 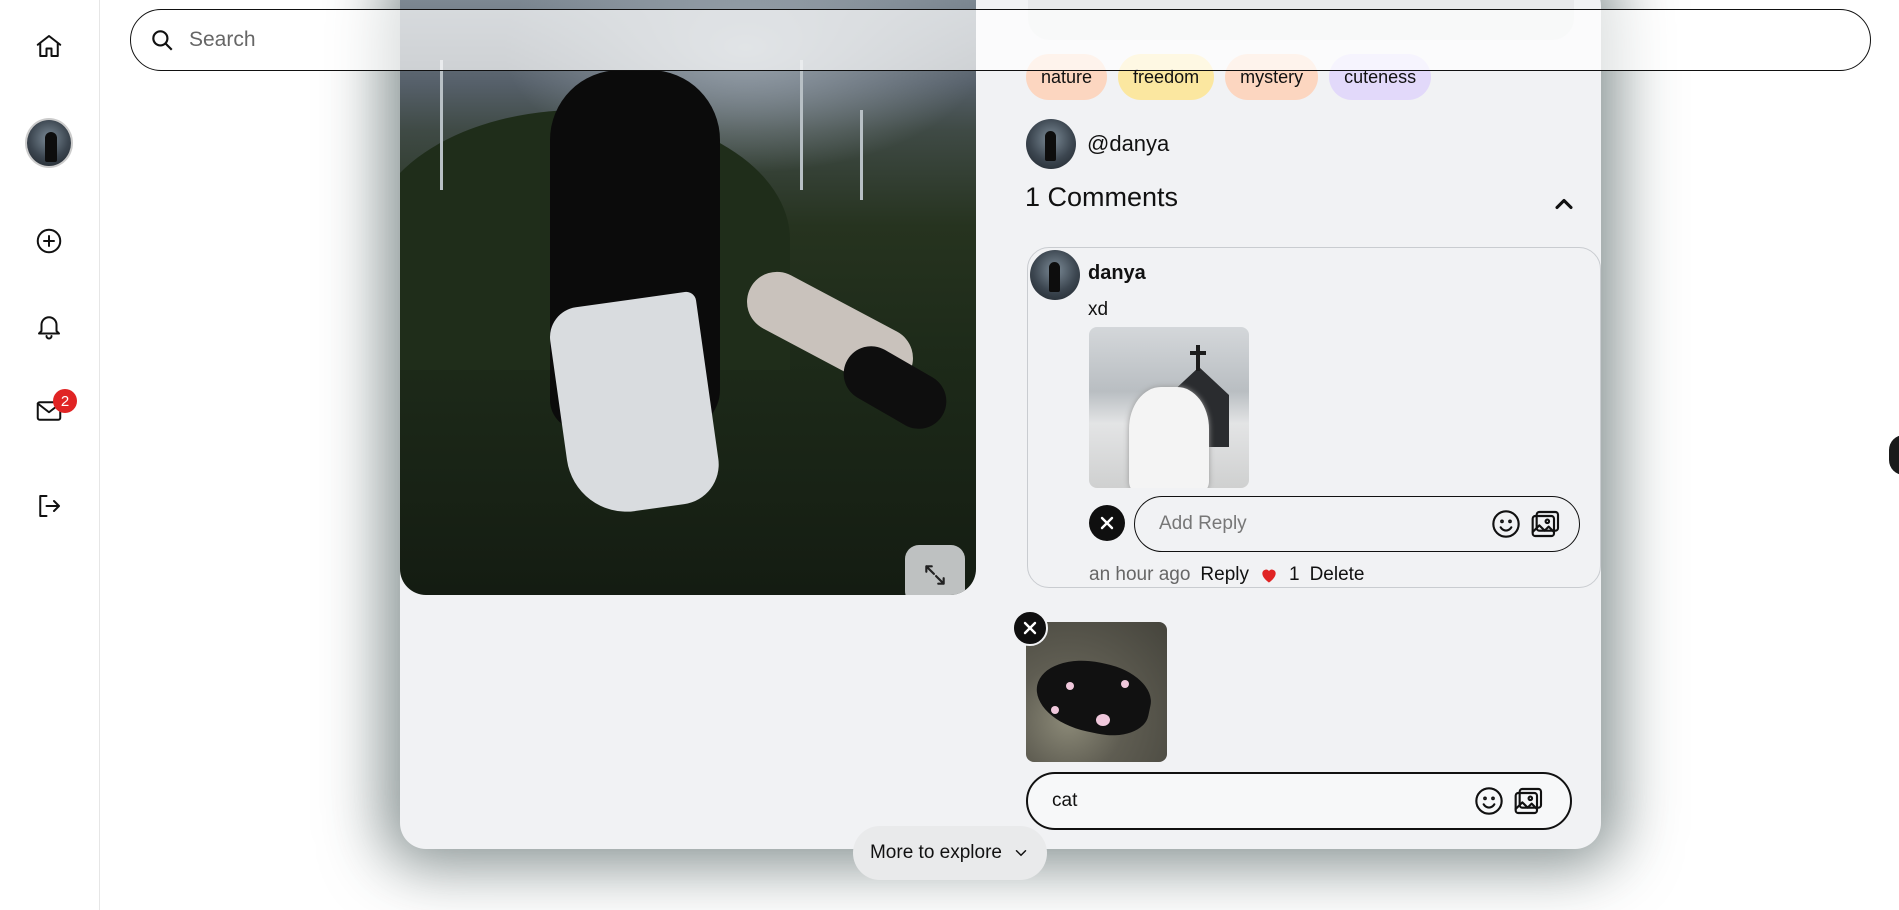 I want to click on home-icon, so click(x=49, y=46).